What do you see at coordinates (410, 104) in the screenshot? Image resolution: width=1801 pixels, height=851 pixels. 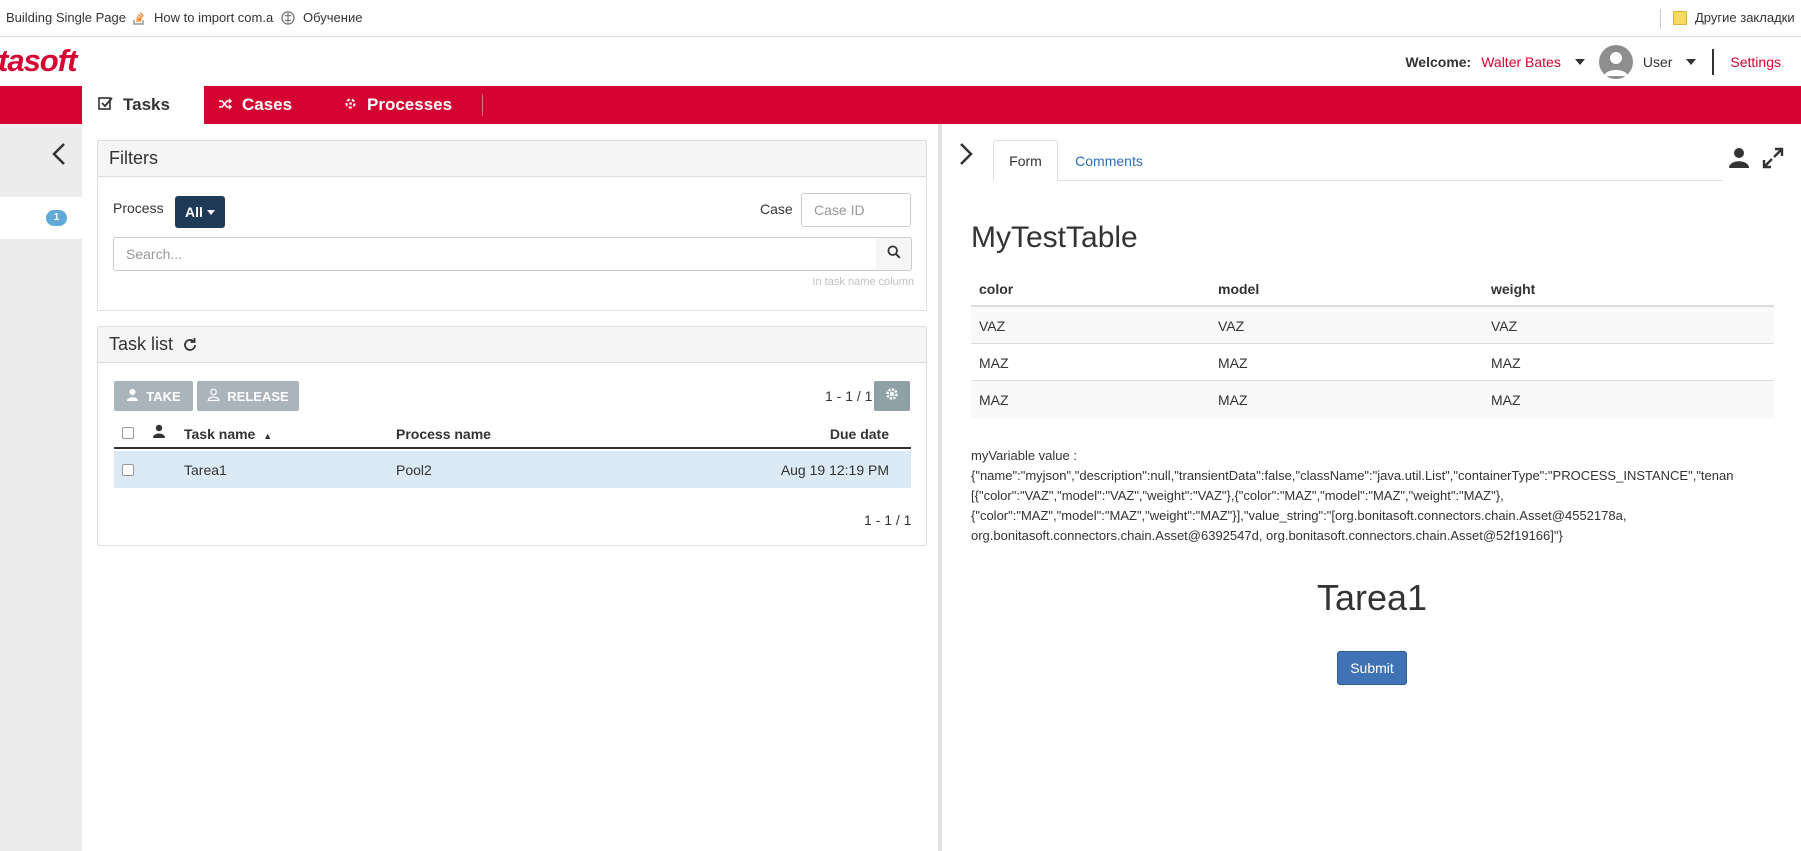 I see `tab-label: Processes` at bounding box center [410, 104].